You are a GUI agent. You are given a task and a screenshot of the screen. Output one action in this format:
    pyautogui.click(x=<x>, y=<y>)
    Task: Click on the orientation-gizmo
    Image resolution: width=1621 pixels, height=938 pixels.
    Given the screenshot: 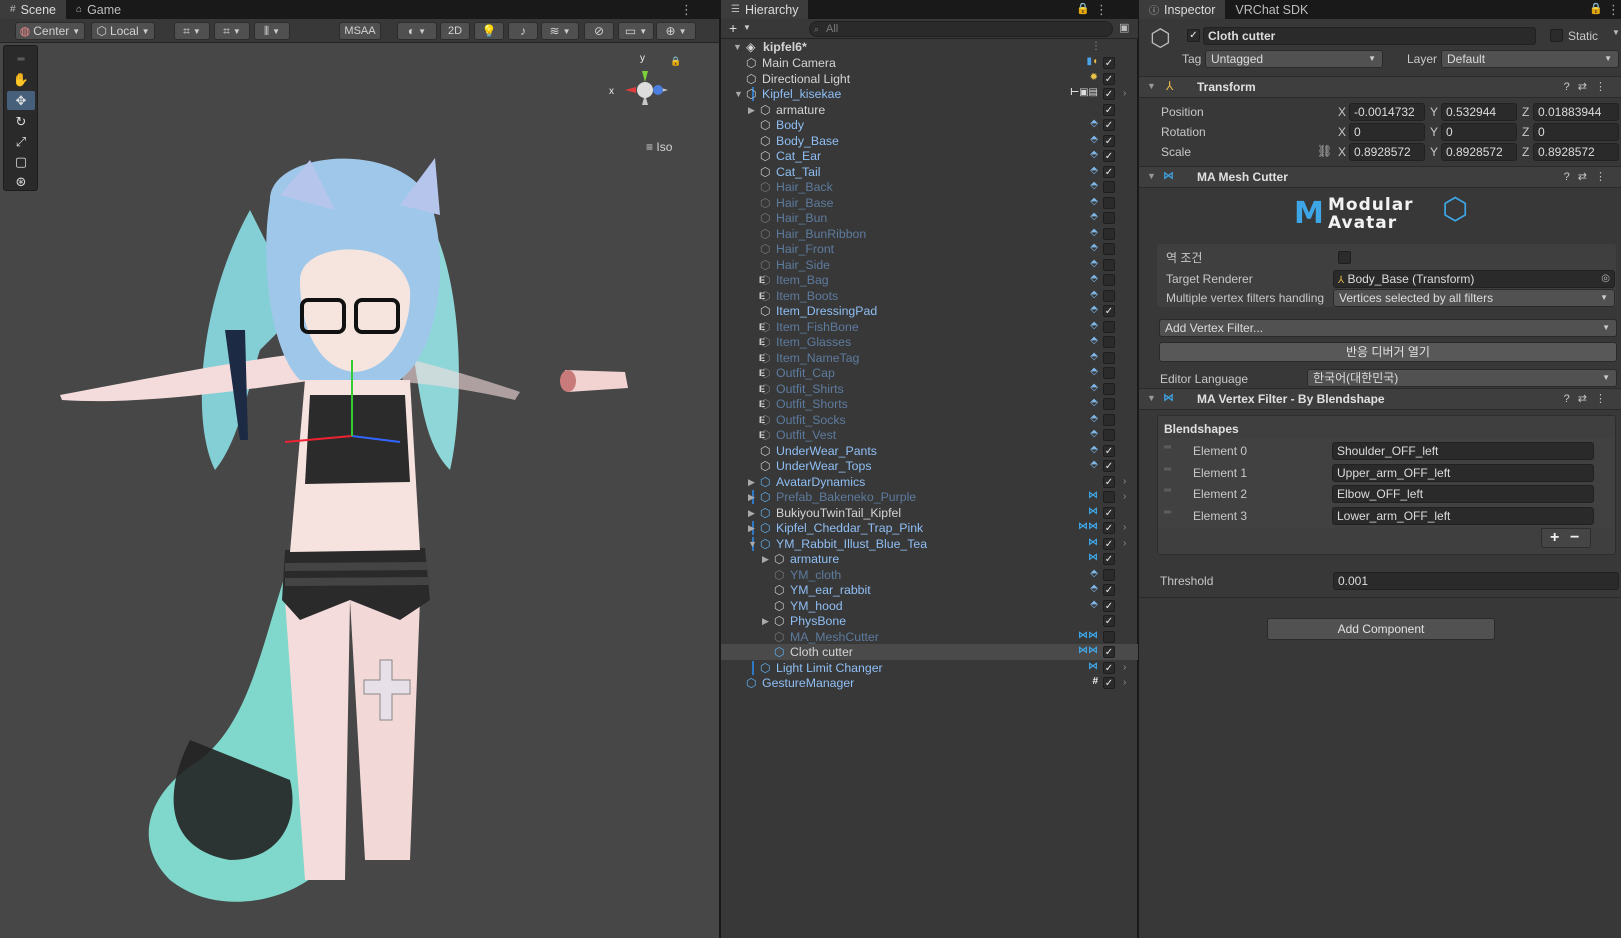 What is the action you would take?
    pyautogui.click(x=657, y=93)
    